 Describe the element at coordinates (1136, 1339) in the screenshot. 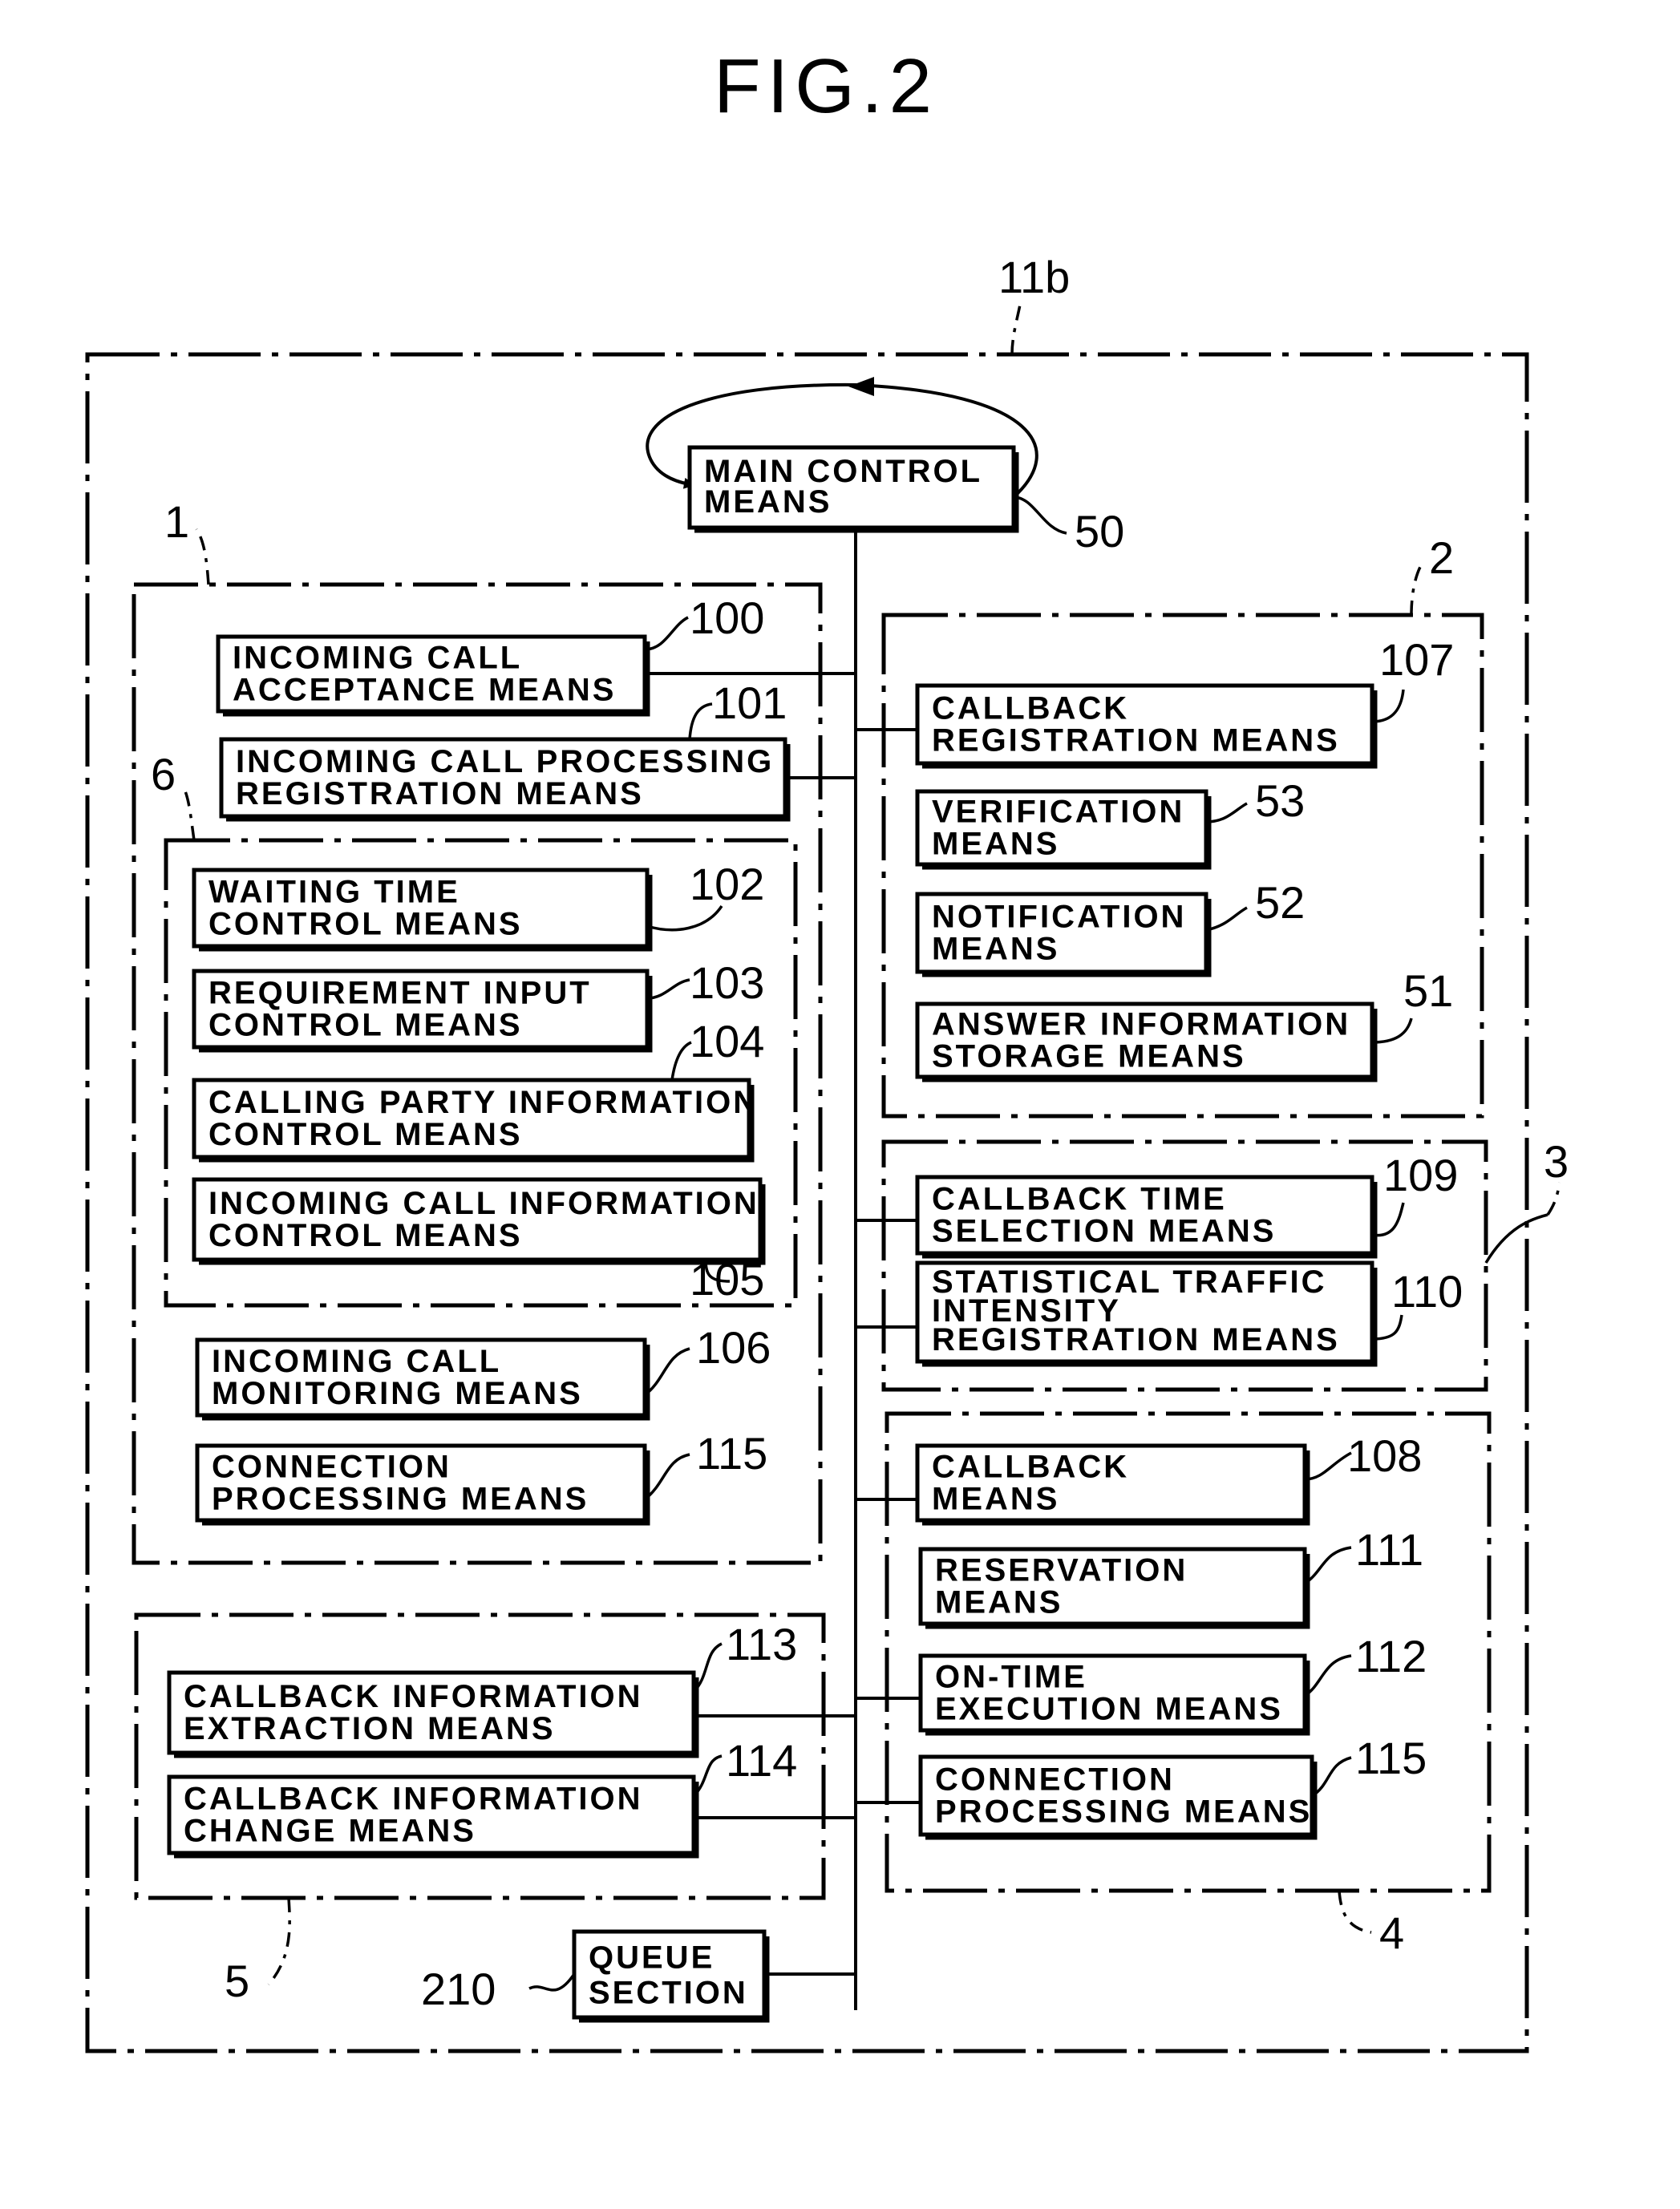

I see `box-110-label-line: REGISTRATION MEANS` at that location.